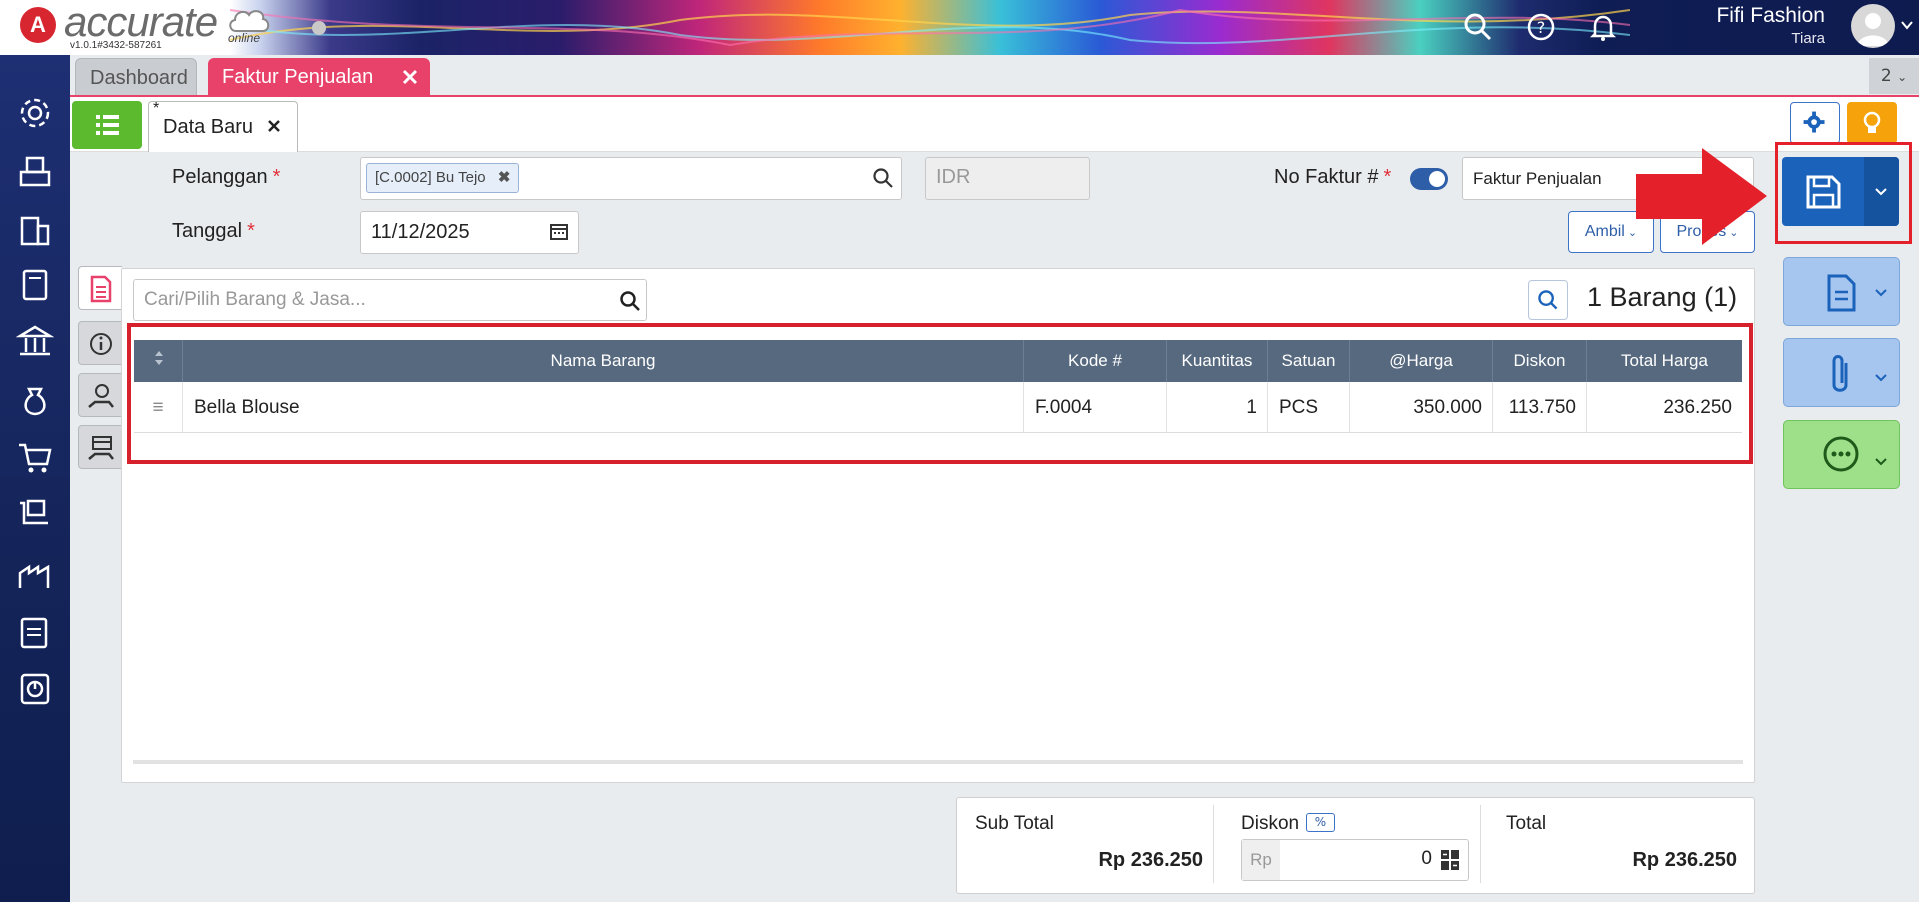 The height and width of the screenshot is (902, 1919). What do you see at coordinates (1872, 123) in the screenshot?
I see `tips-button` at bounding box center [1872, 123].